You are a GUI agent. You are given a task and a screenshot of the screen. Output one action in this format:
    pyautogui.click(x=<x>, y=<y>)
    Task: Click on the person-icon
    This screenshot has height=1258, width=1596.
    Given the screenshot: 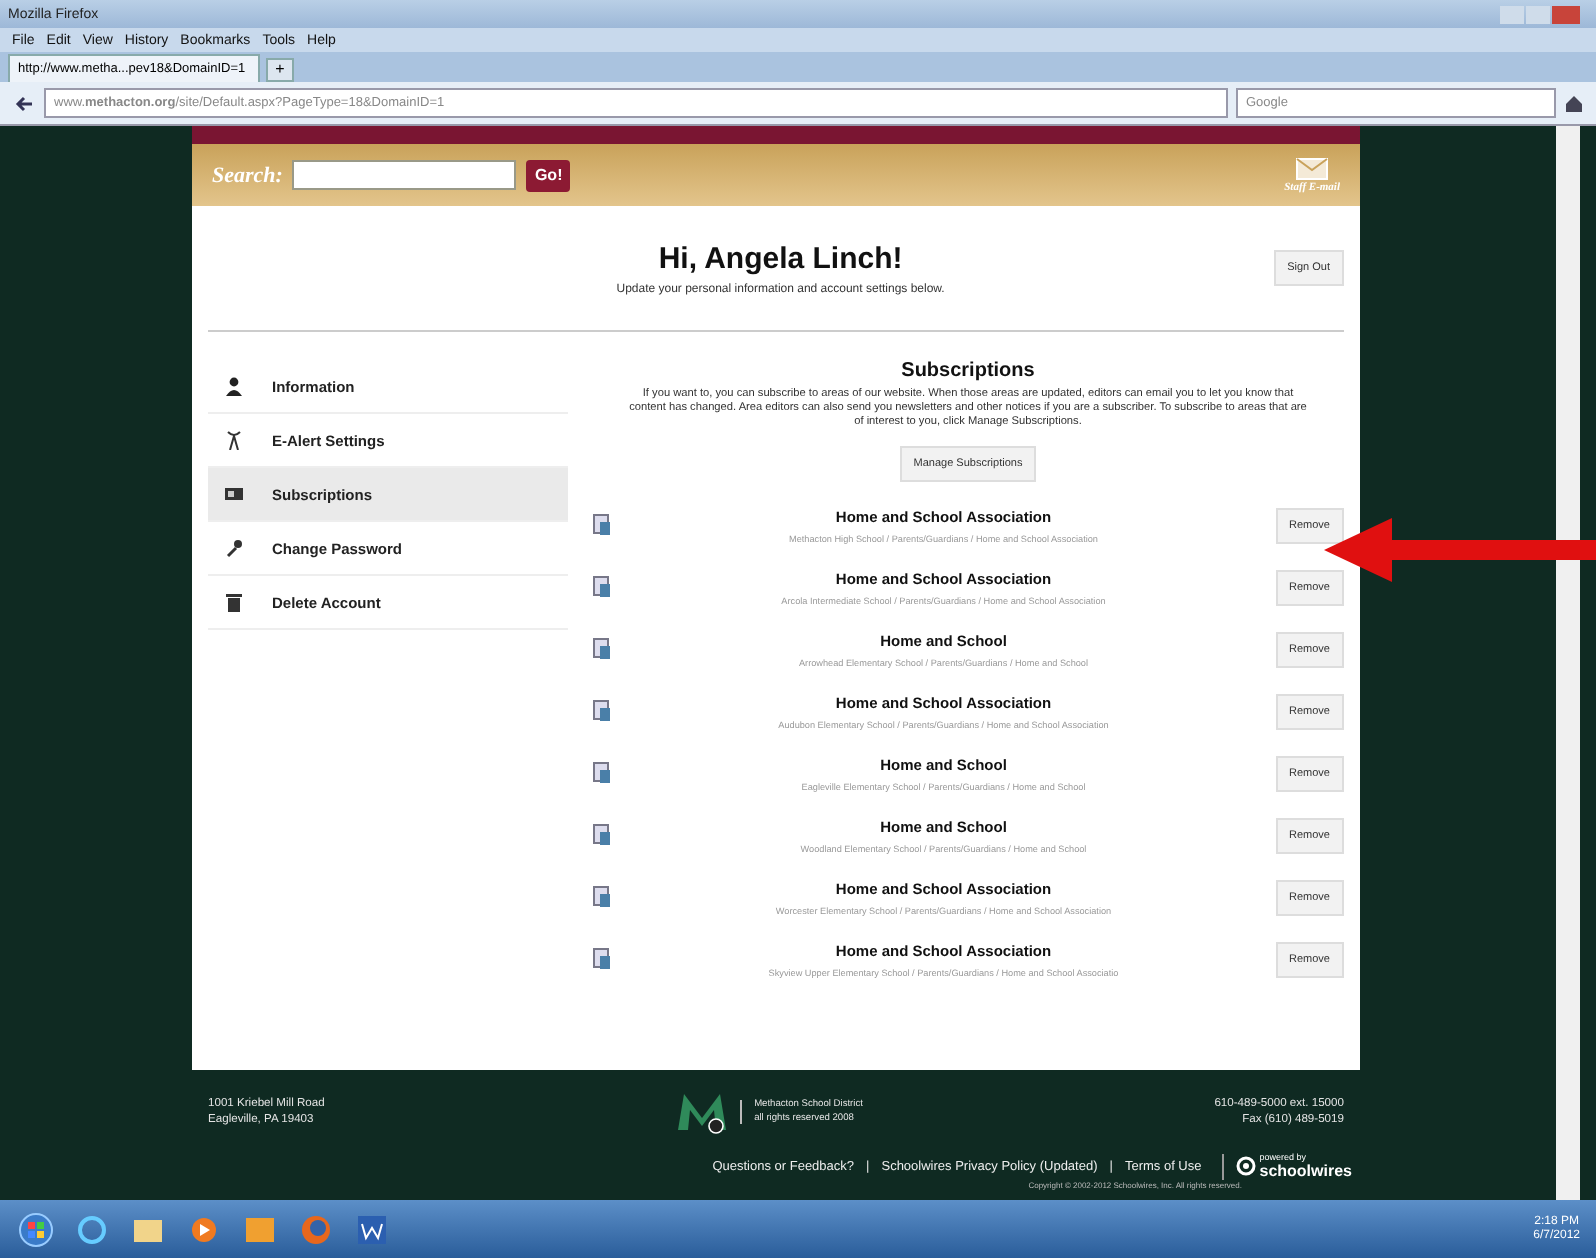 What is the action you would take?
    pyautogui.click(x=234, y=386)
    